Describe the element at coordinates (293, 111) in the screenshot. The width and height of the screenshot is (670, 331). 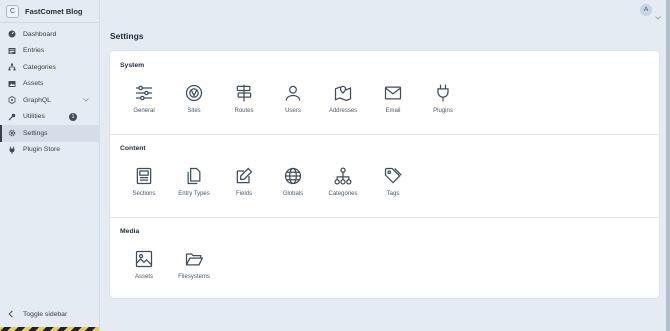
I see `tile-label: Users` at that location.